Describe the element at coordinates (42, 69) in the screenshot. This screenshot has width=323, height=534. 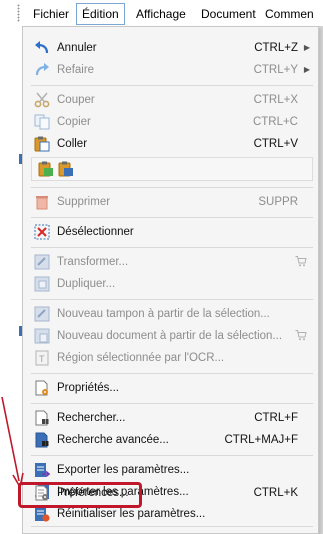
I see `redo-icon` at that location.